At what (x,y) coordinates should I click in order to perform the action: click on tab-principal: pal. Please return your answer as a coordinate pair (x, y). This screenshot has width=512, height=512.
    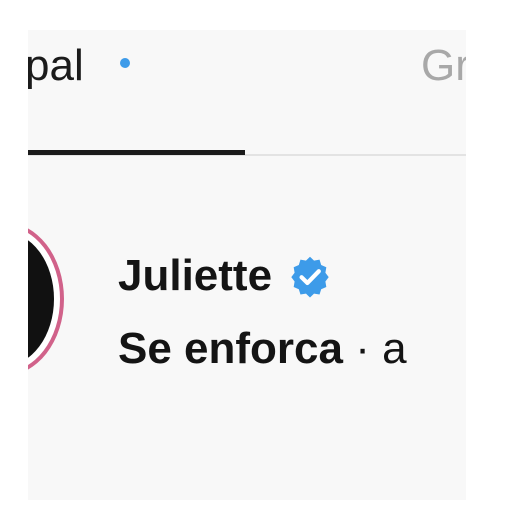
    Looking at the image, I should click on (56, 66).